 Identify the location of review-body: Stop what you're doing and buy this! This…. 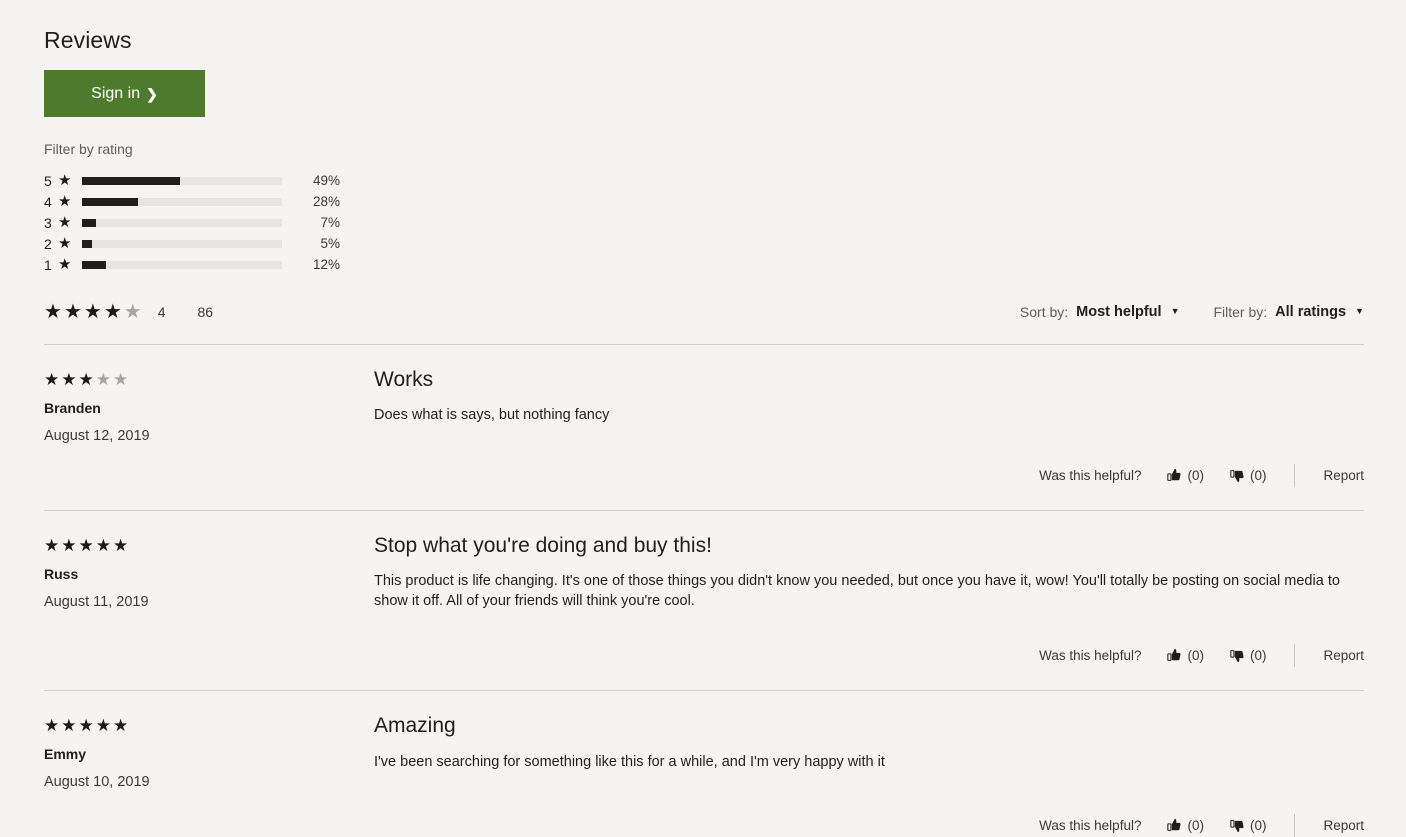
(890, 580).